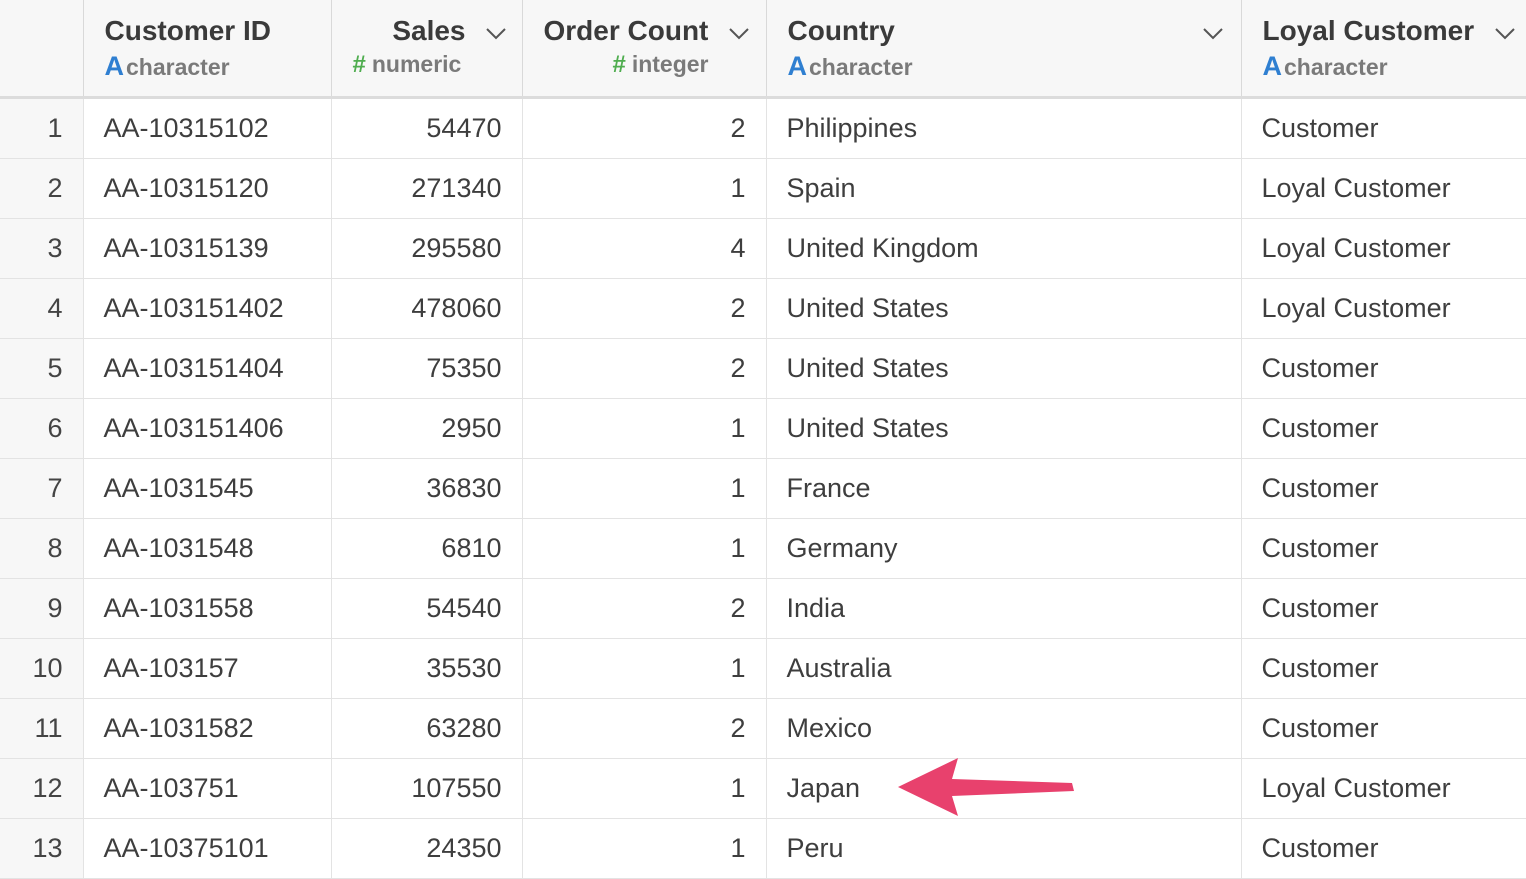 Image resolution: width=1526 pixels, height=879 pixels. Describe the element at coordinates (427, 668) in the screenshot. I see `sales-cell: 35530` at that location.